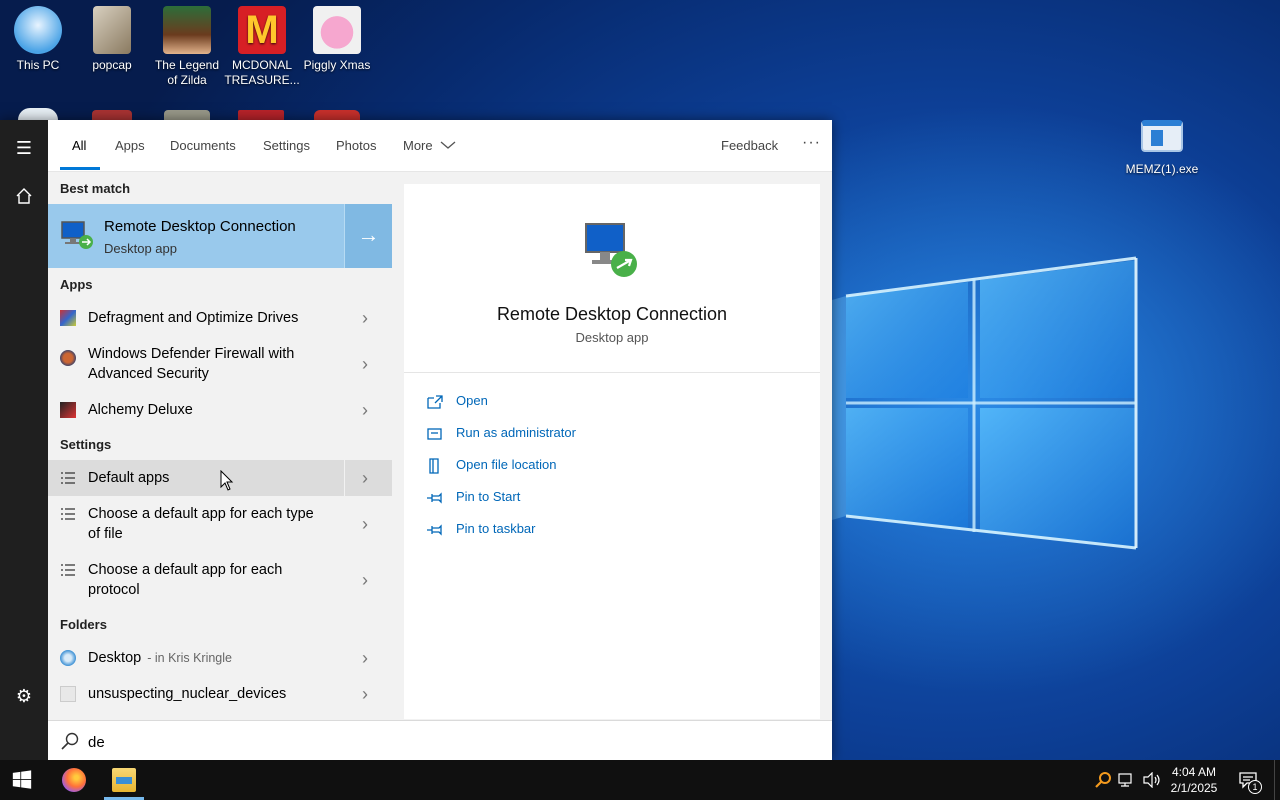  I want to click on best-match-item: Remote Desktop Connection Desktop app →, so click(220, 236).